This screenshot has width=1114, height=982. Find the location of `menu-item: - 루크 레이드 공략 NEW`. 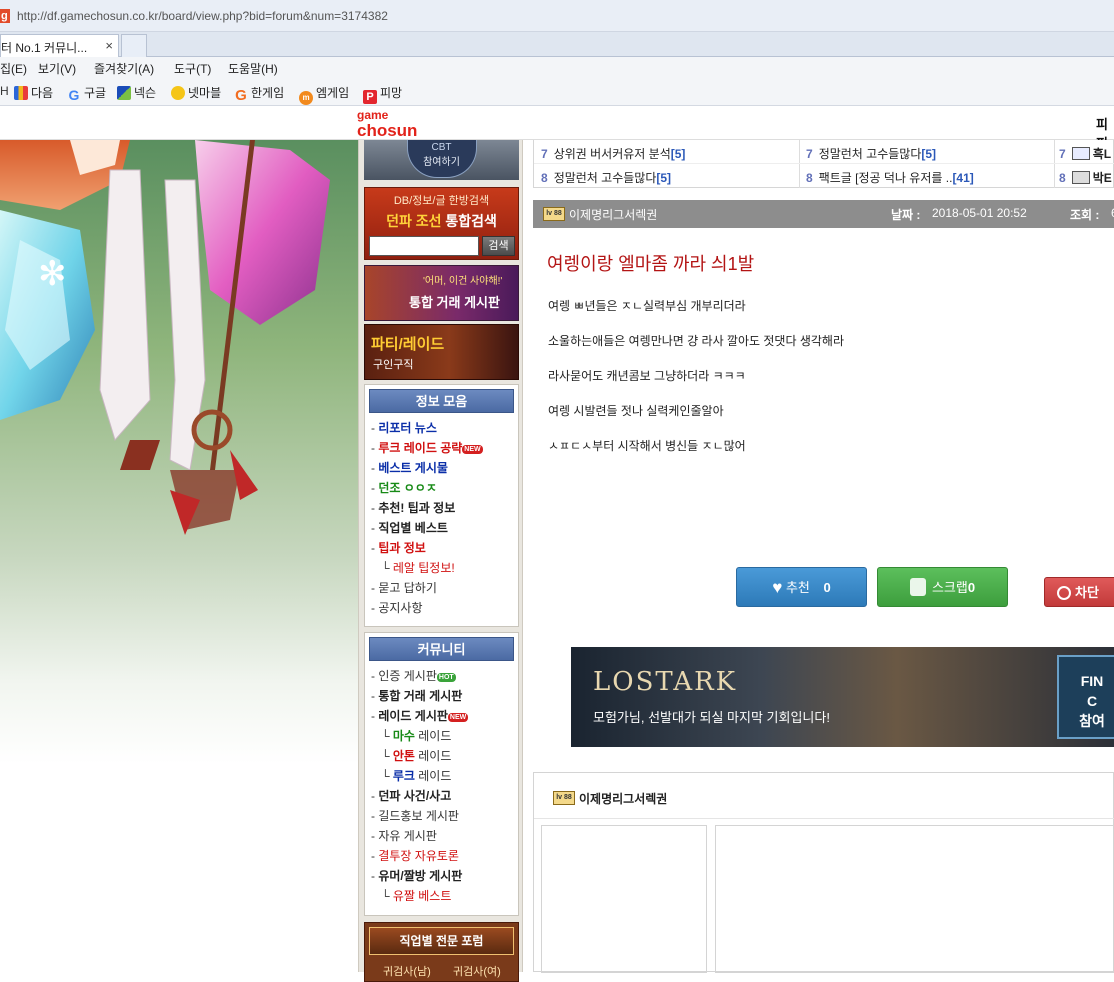

menu-item: - 루크 레이드 공략 NEW is located at coordinates (441, 449).